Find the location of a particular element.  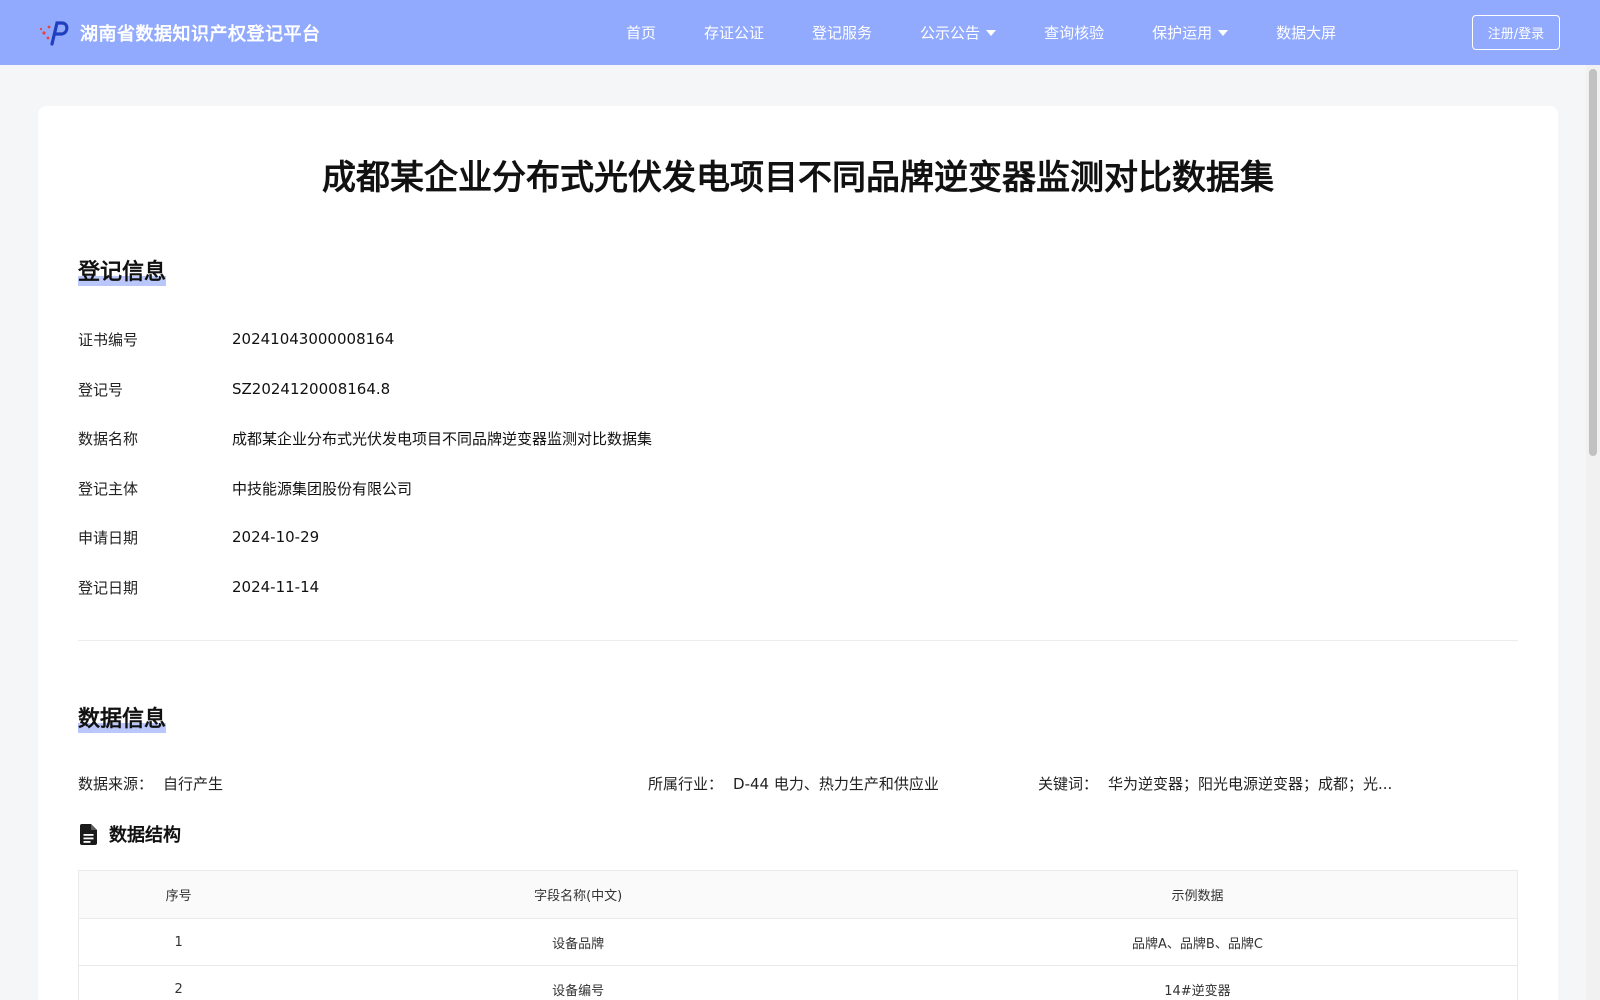

table-cell: 设备编号 is located at coordinates (578, 982).